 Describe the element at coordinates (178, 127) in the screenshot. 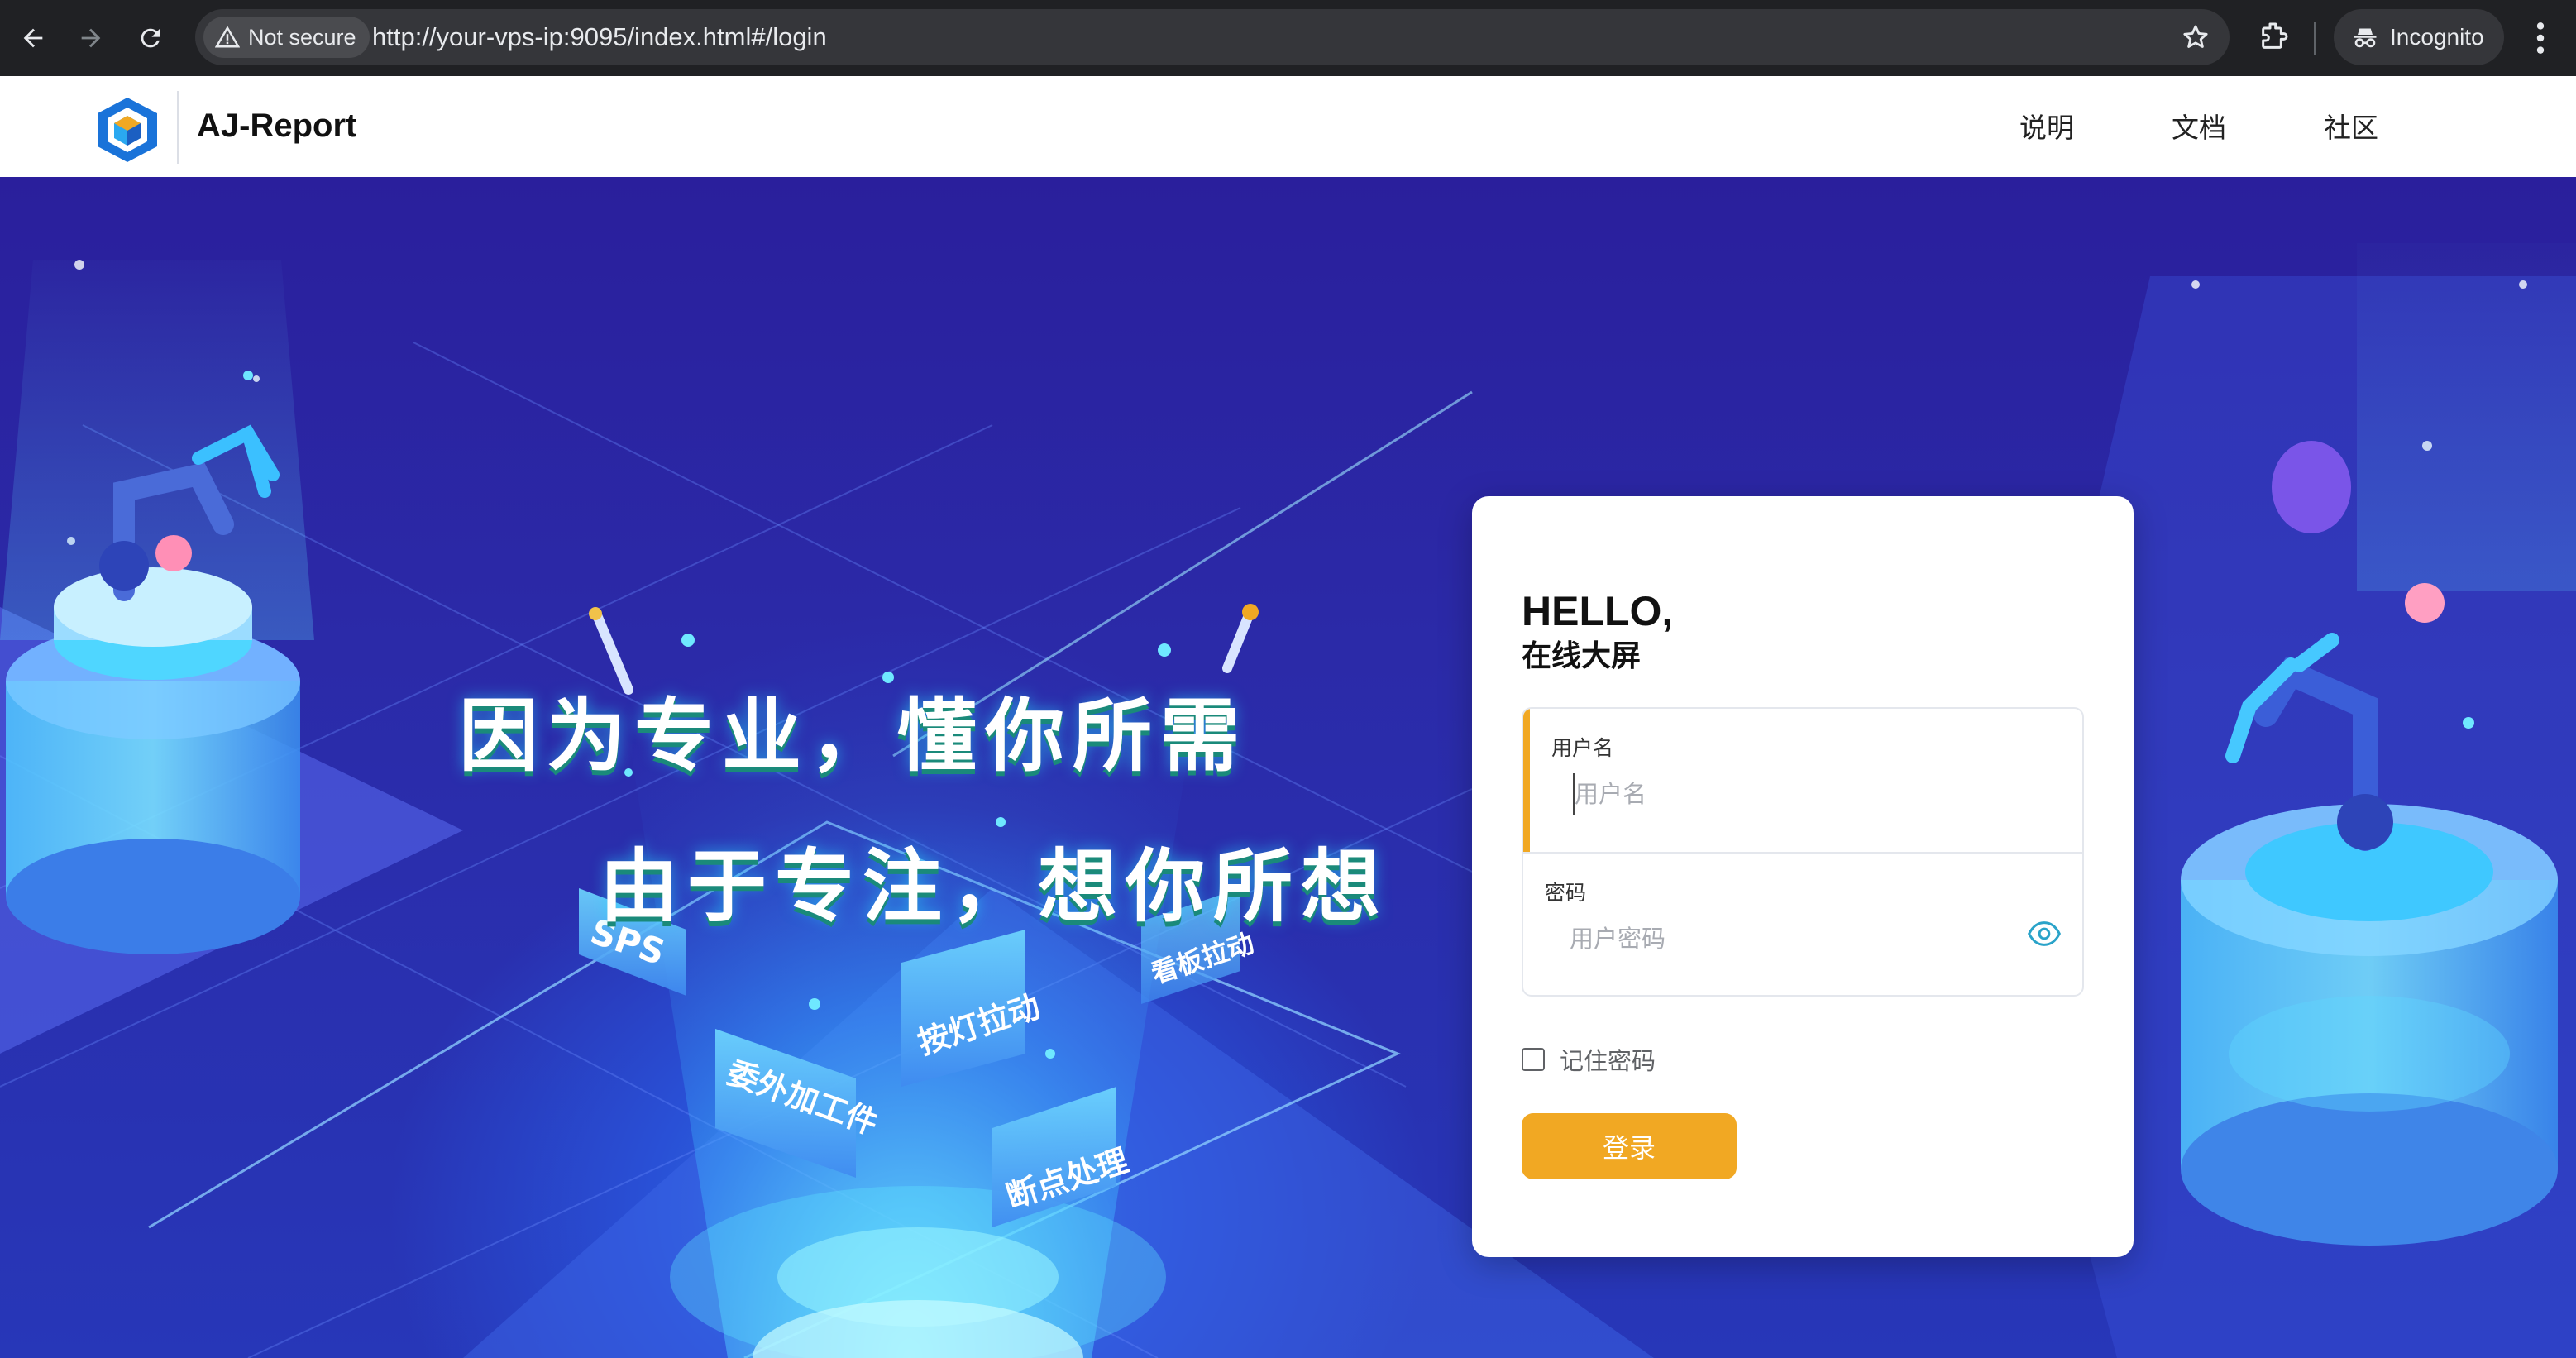

I see `logo-divider` at that location.